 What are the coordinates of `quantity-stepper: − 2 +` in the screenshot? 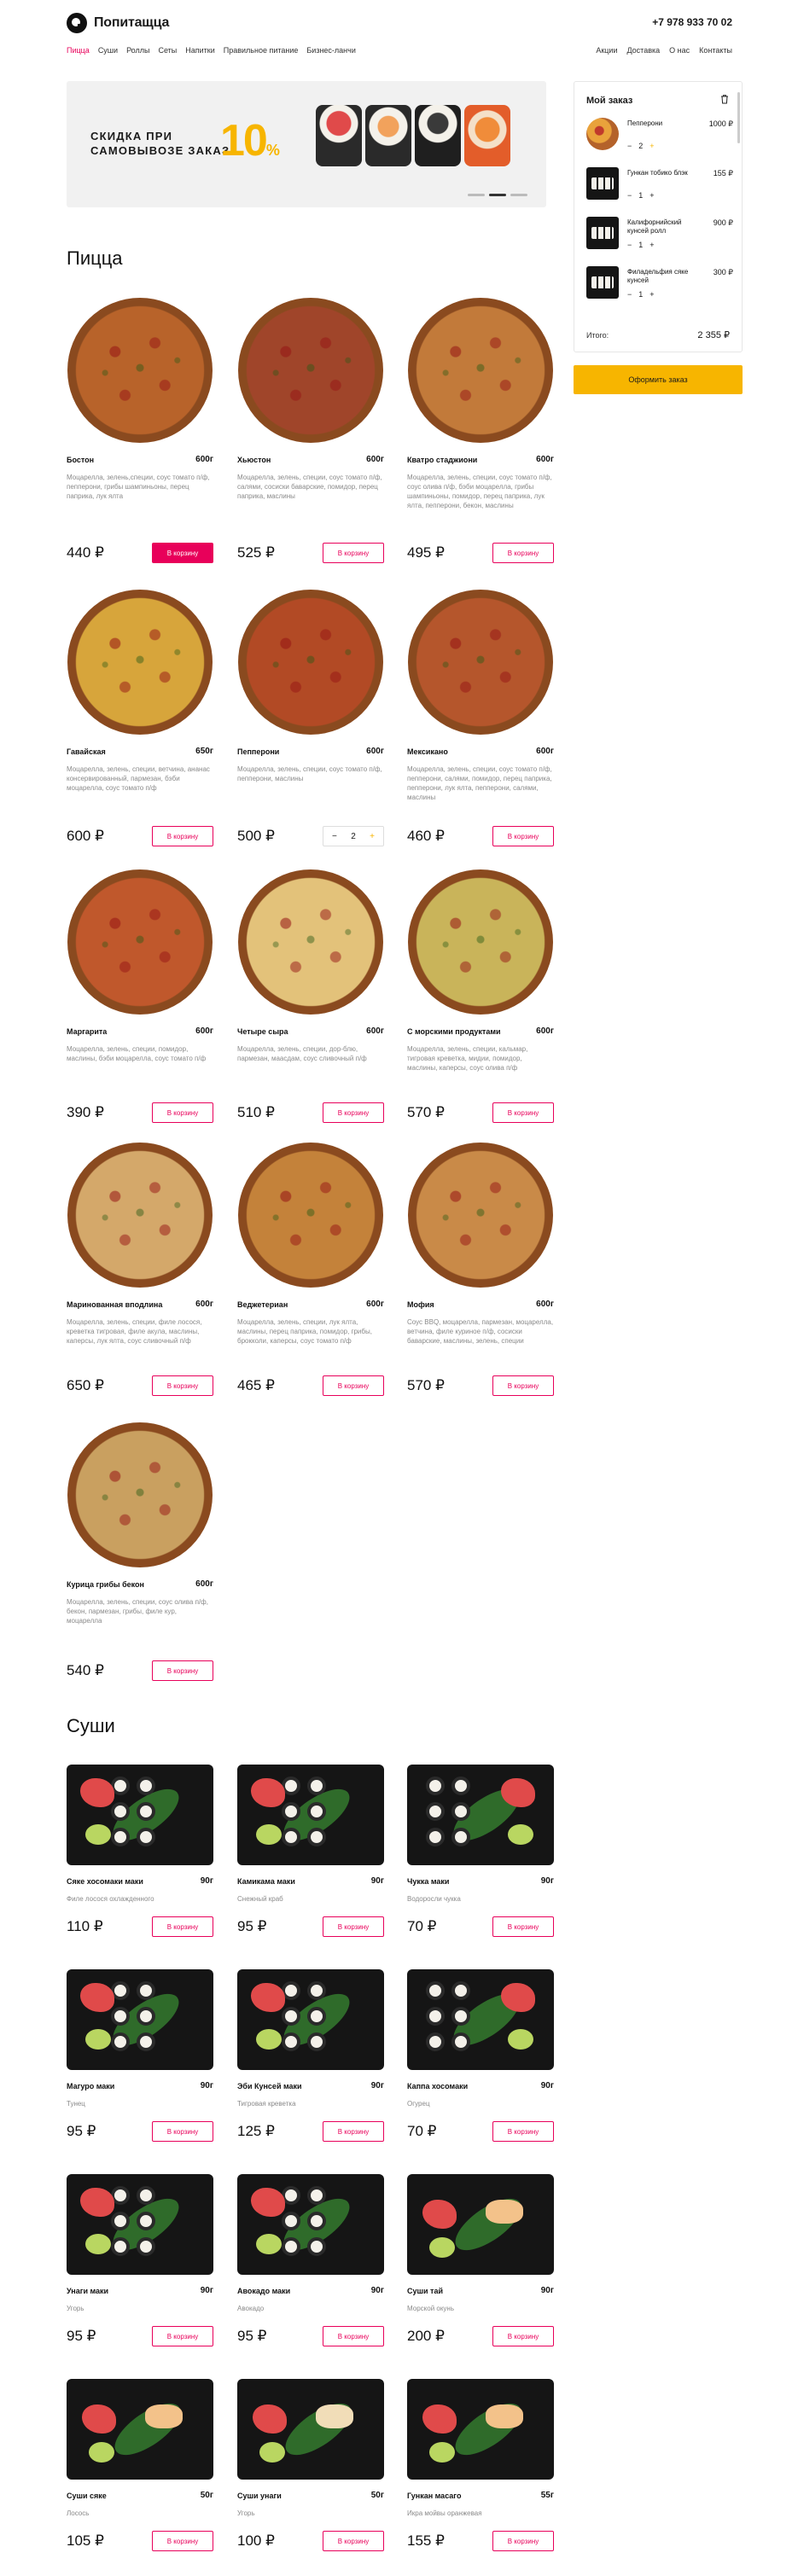 It's located at (353, 836).